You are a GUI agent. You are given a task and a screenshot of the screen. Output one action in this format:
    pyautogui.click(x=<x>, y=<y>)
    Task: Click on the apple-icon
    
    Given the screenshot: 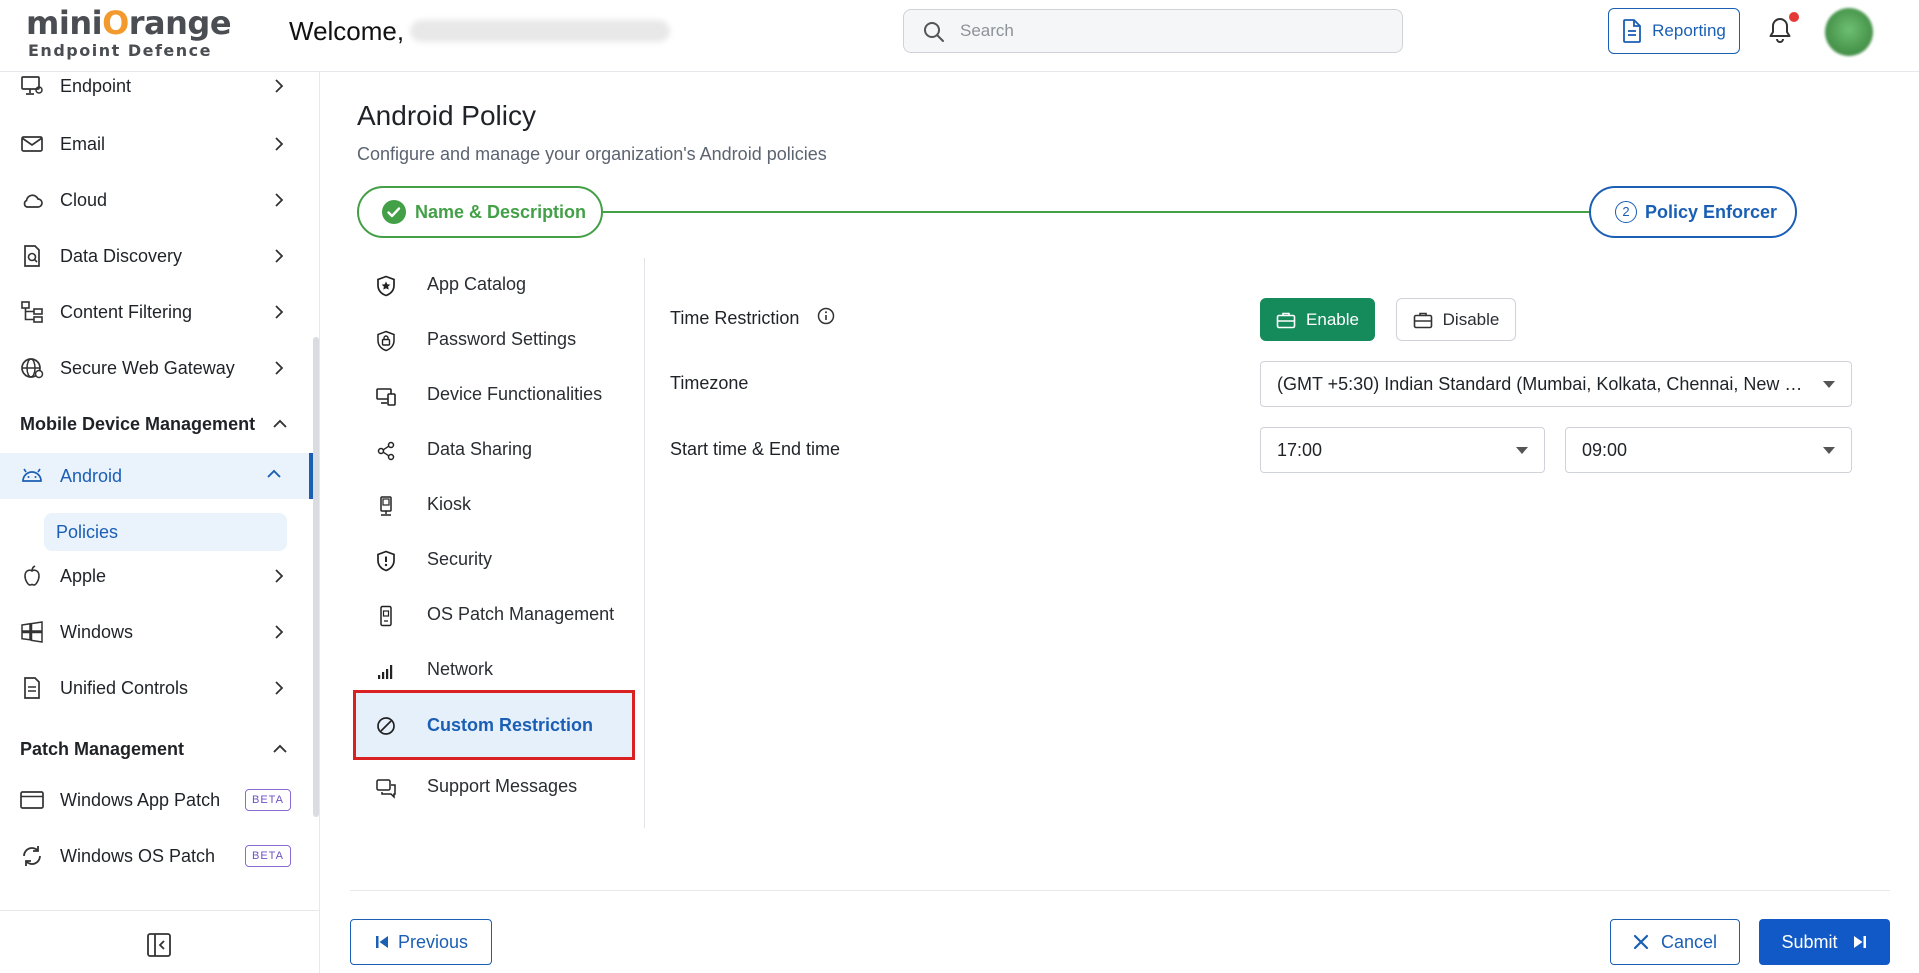 What is the action you would take?
    pyautogui.click(x=32, y=576)
    